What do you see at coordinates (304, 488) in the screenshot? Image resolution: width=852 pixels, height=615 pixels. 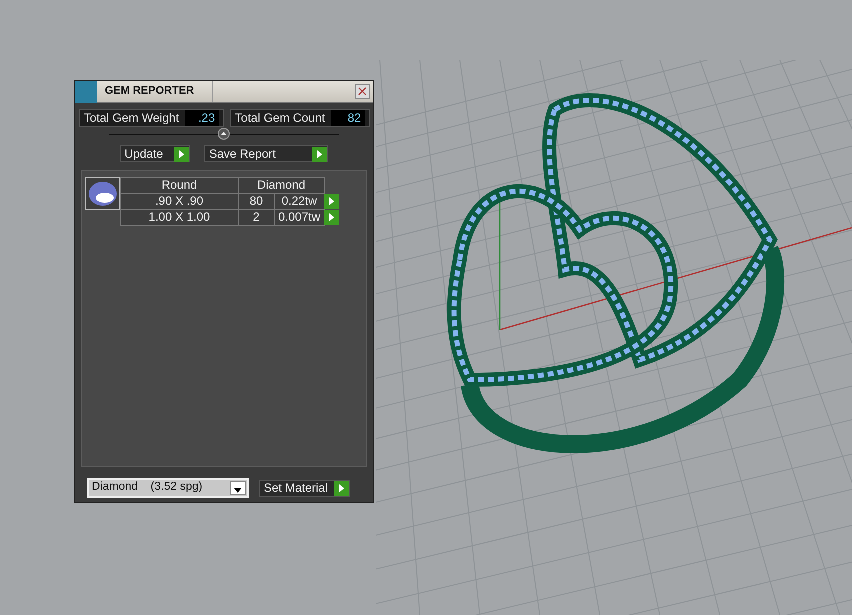 I see `set-material-button: Set Material` at bounding box center [304, 488].